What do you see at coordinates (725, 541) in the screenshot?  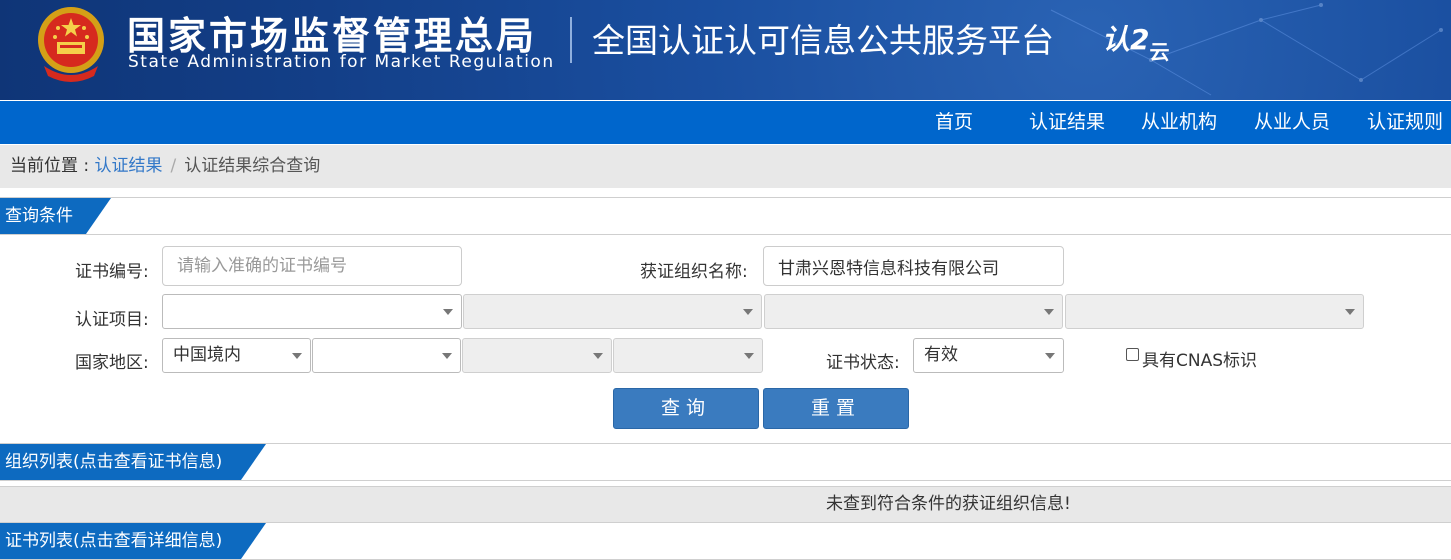 I see `section-header-cert-list: 证书列表(点击查看详细信息)` at bounding box center [725, 541].